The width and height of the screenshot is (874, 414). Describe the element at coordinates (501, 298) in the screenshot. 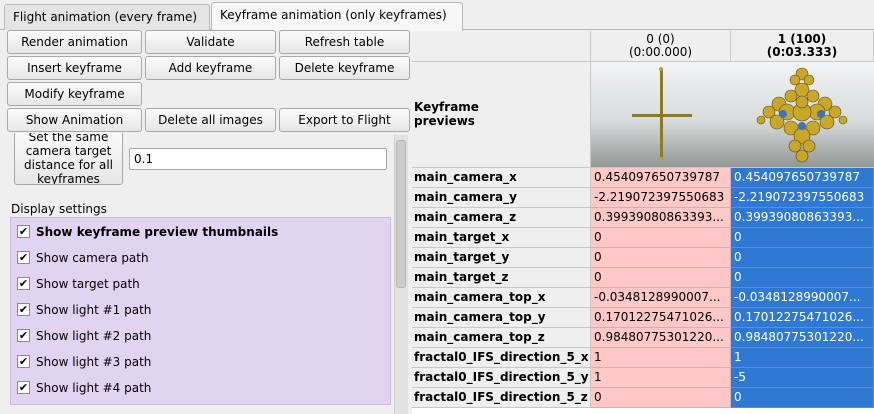

I see `row-header: main_camera_top_x` at that location.